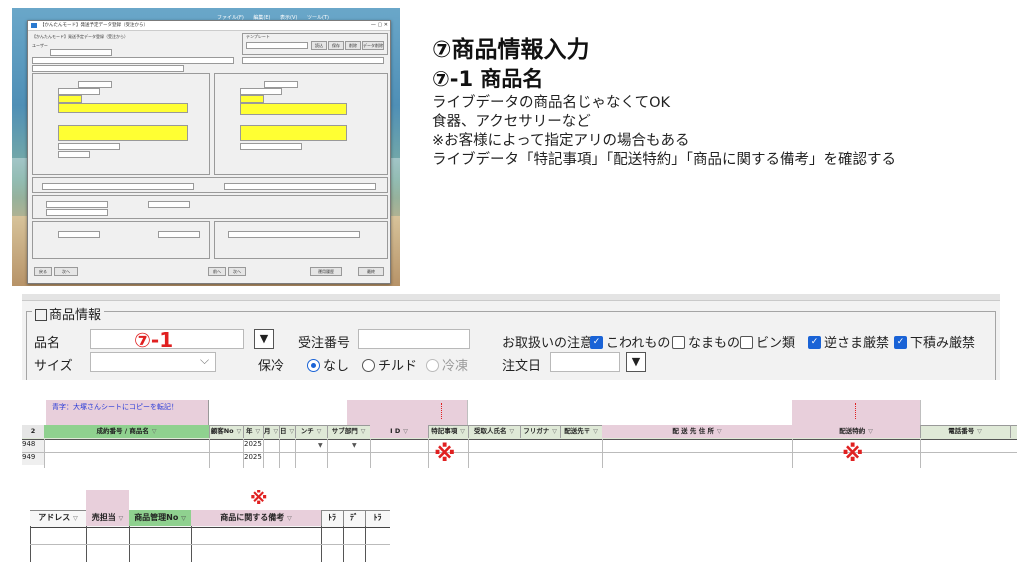 The image size is (1024, 576). What do you see at coordinates (332, 518) in the screenshot?
I see `col-extra-1: ﾄﾗ` at bounding box center [332, 518].